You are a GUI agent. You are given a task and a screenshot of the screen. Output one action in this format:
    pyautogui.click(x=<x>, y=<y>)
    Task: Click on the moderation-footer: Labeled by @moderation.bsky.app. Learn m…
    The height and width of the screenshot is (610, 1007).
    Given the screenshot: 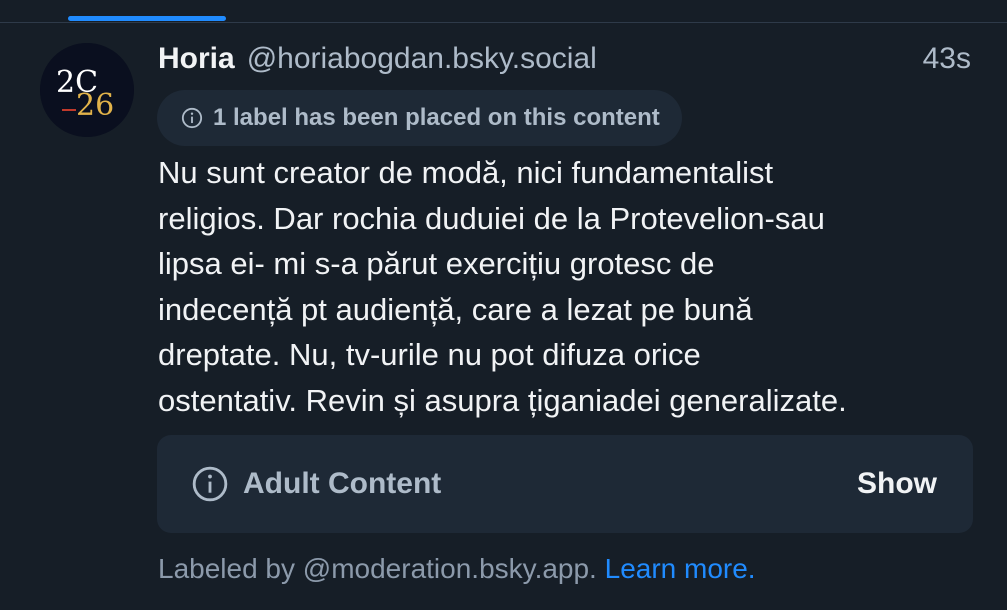 What is the action you would take?
    pyautogui.click(x=457, y=569)
    